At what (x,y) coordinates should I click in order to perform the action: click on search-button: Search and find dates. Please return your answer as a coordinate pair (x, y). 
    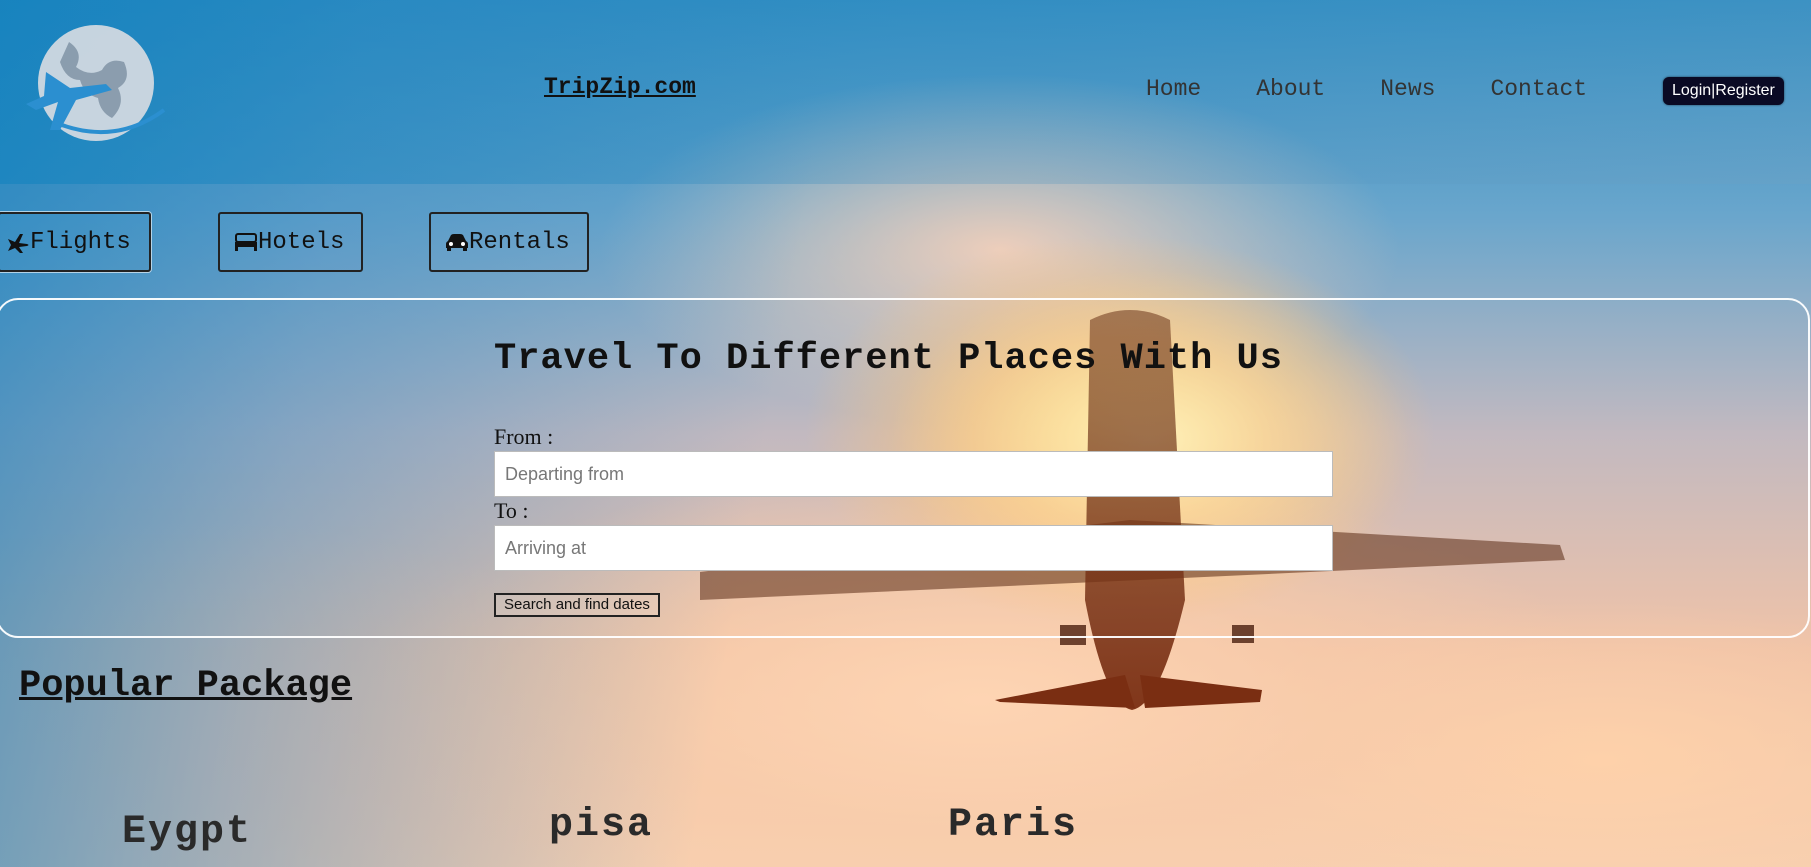
    Looking at the image, I should click on (577, 605).